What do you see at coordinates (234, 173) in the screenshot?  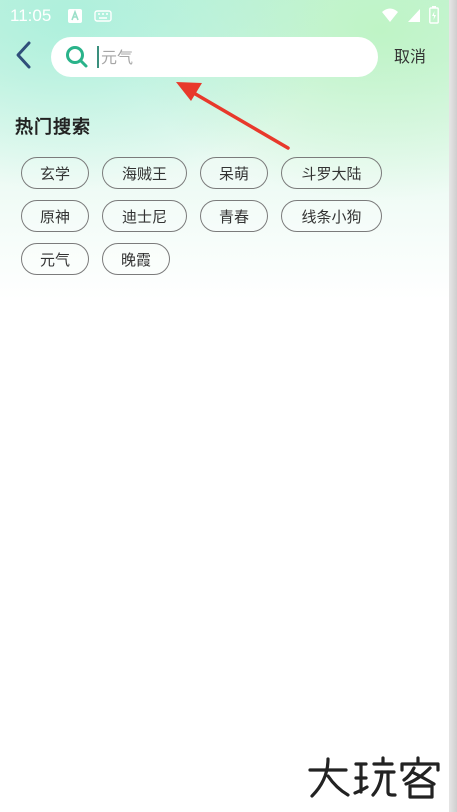 I see `hot-tag: 呆萌` at bounding box center [234, 173].